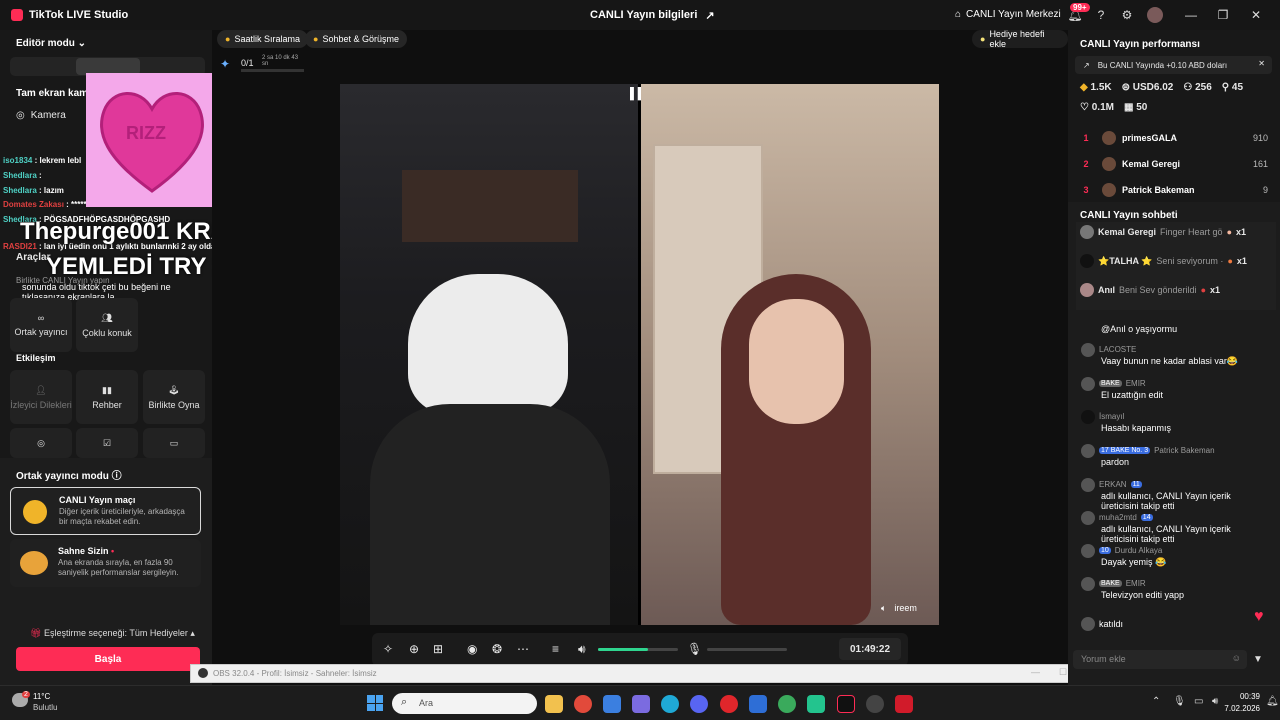 The width and height of the screenshot is (1280, 720). I want to click on card-title: CANLI Yayın maçı, so click(97, 500).